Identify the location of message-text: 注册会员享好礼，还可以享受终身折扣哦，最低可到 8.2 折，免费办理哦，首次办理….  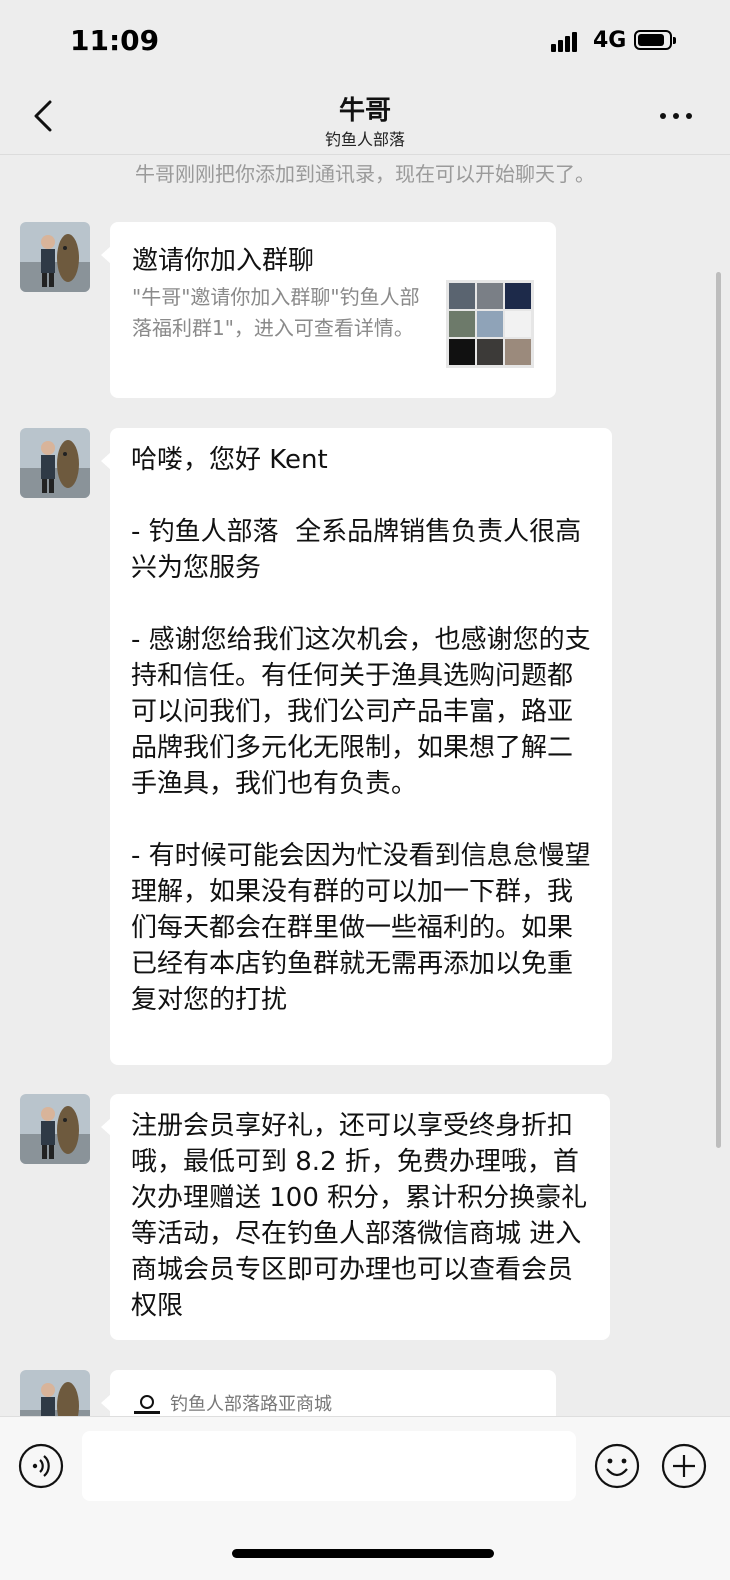
(359, 1216).